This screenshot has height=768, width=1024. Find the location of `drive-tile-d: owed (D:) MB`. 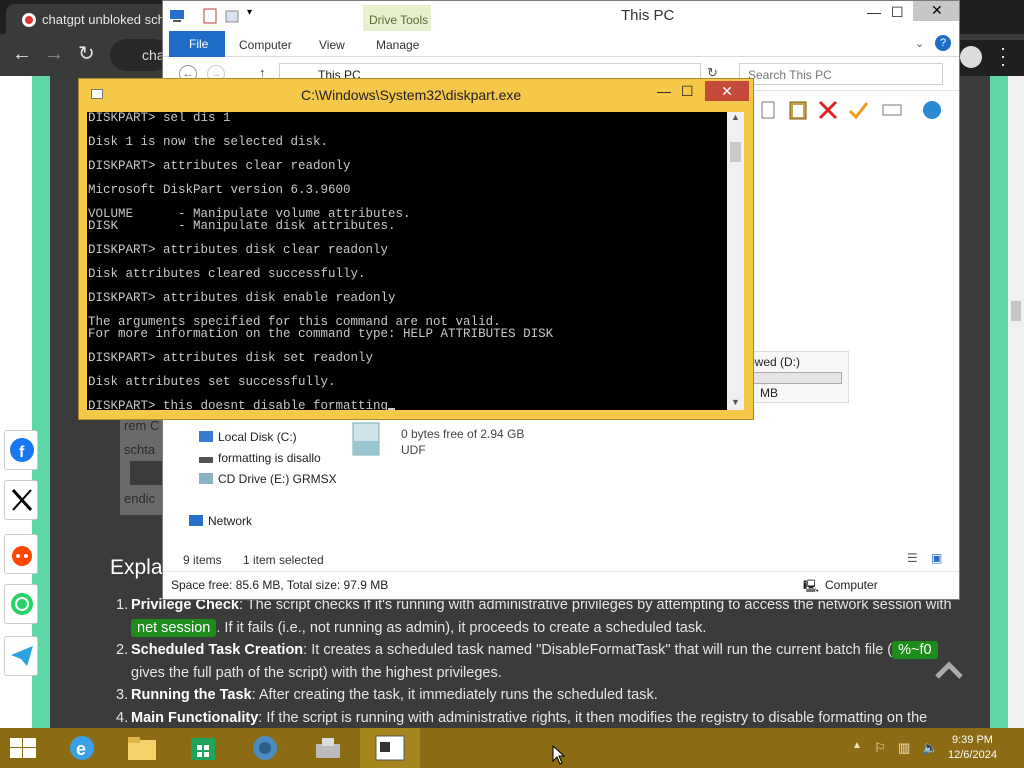

drive-tile-d: owed (D:) MB is located at coordinates (796, 377).